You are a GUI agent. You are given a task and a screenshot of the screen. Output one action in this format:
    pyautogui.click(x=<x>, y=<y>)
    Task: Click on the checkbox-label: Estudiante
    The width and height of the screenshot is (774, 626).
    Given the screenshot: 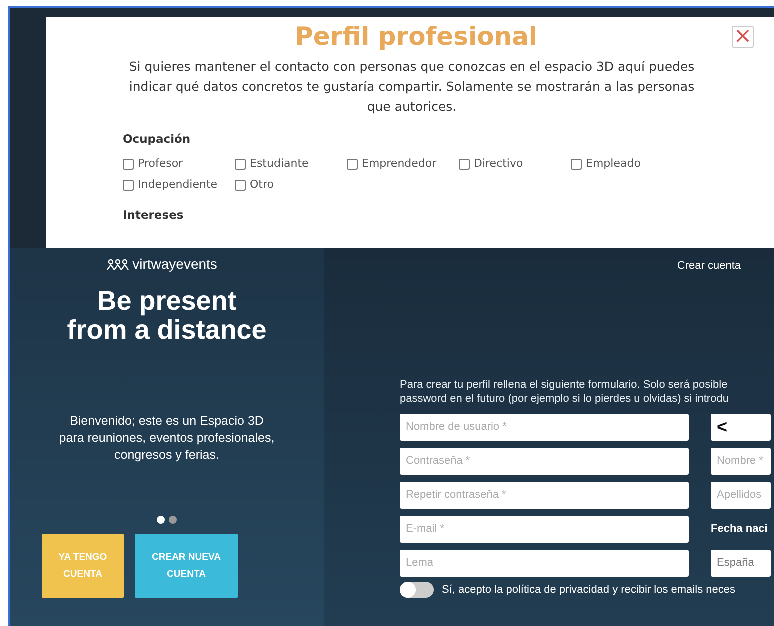 What is the action you would take?
    pyautogui.click(x=279, y=164)
    